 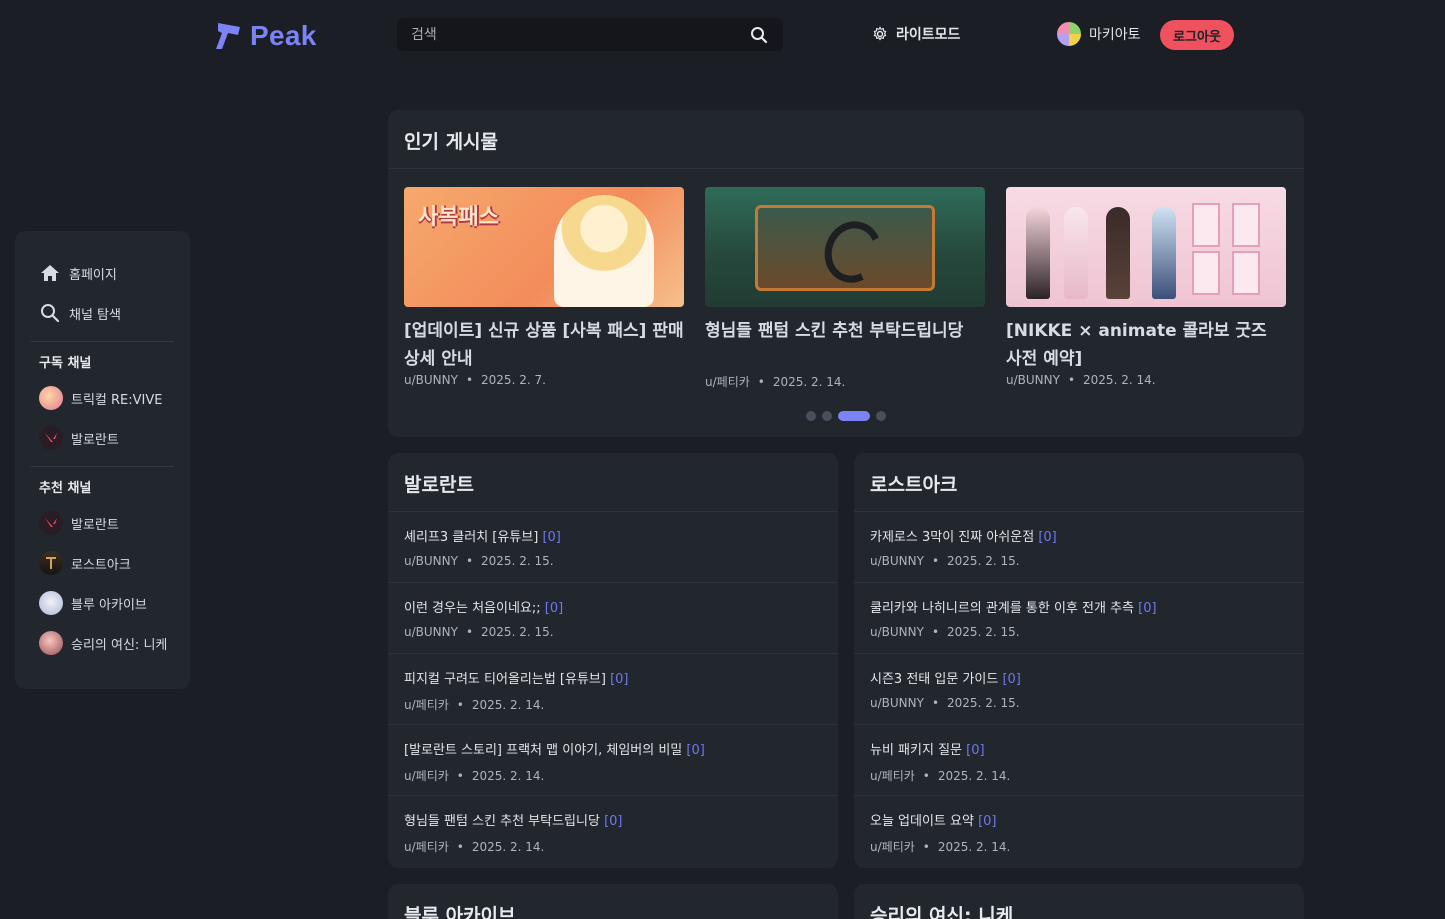 I want to click on search-bar, so click(x=590, y=34).